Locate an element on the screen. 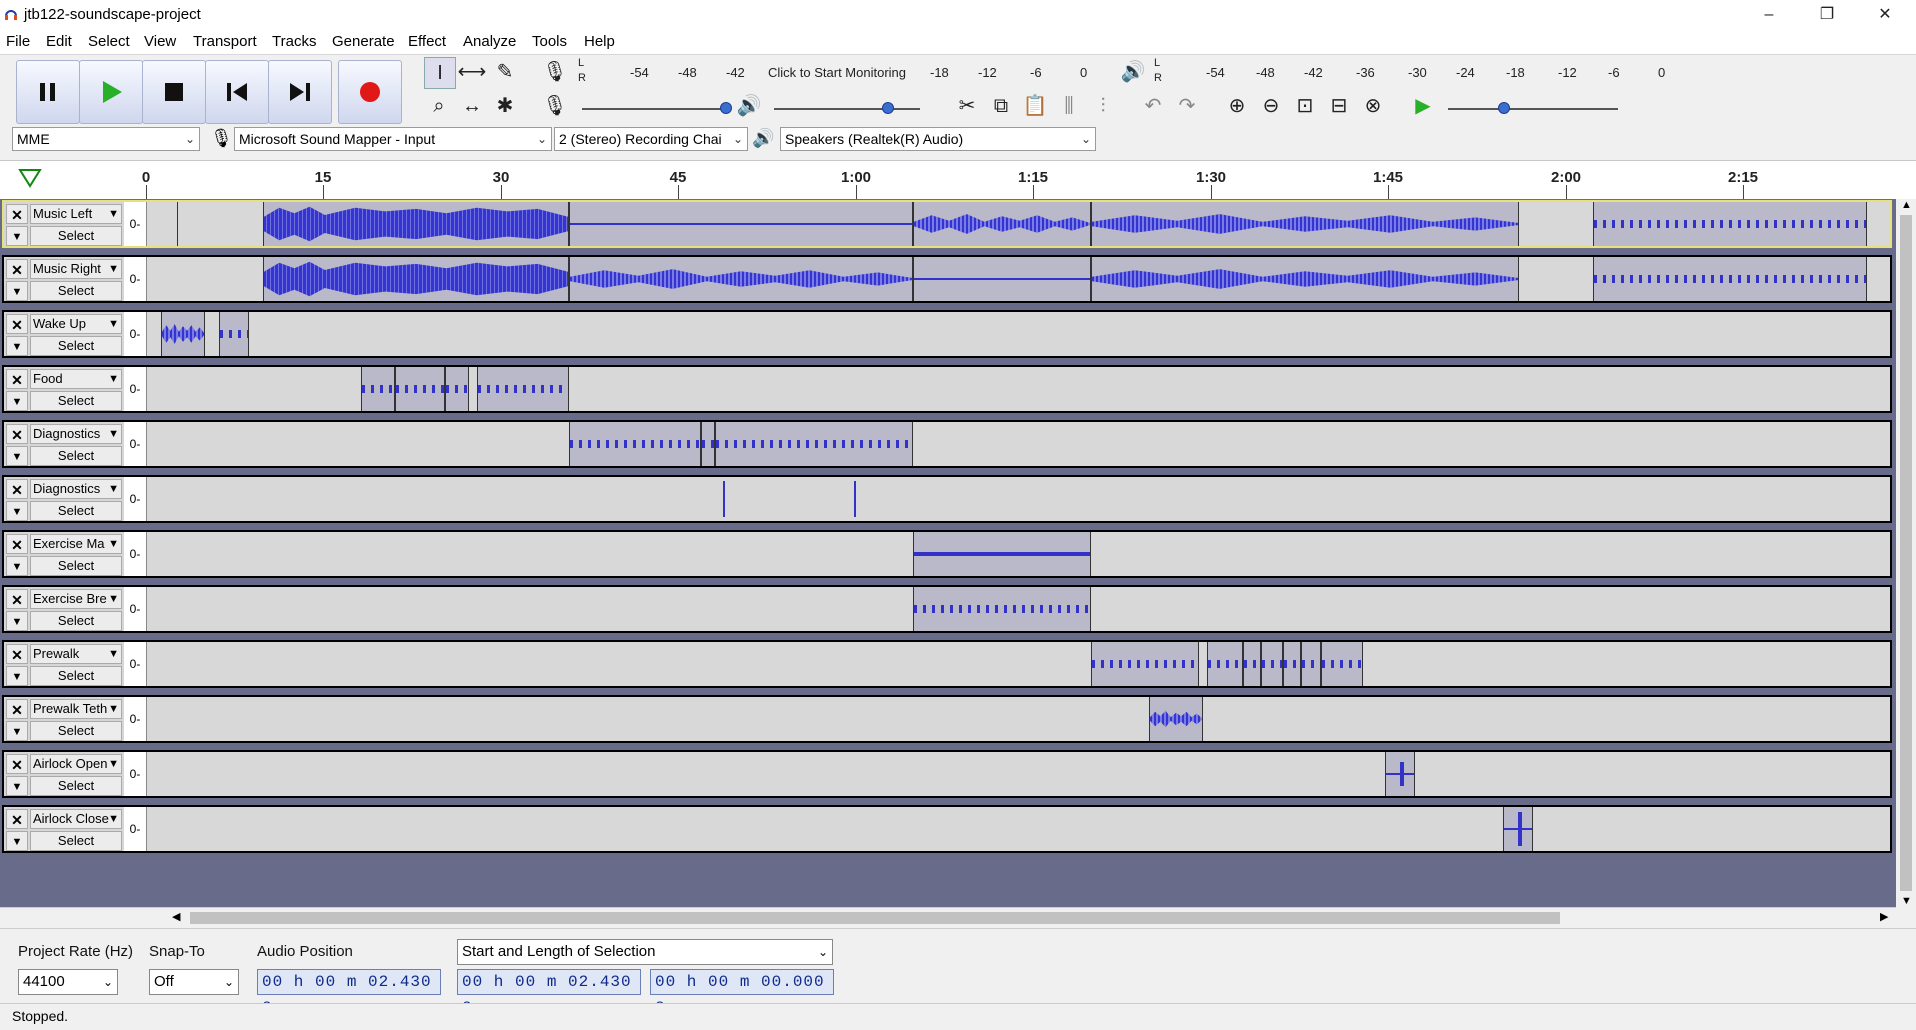  menu-edit: Edit is located at coordinates (59, 41).